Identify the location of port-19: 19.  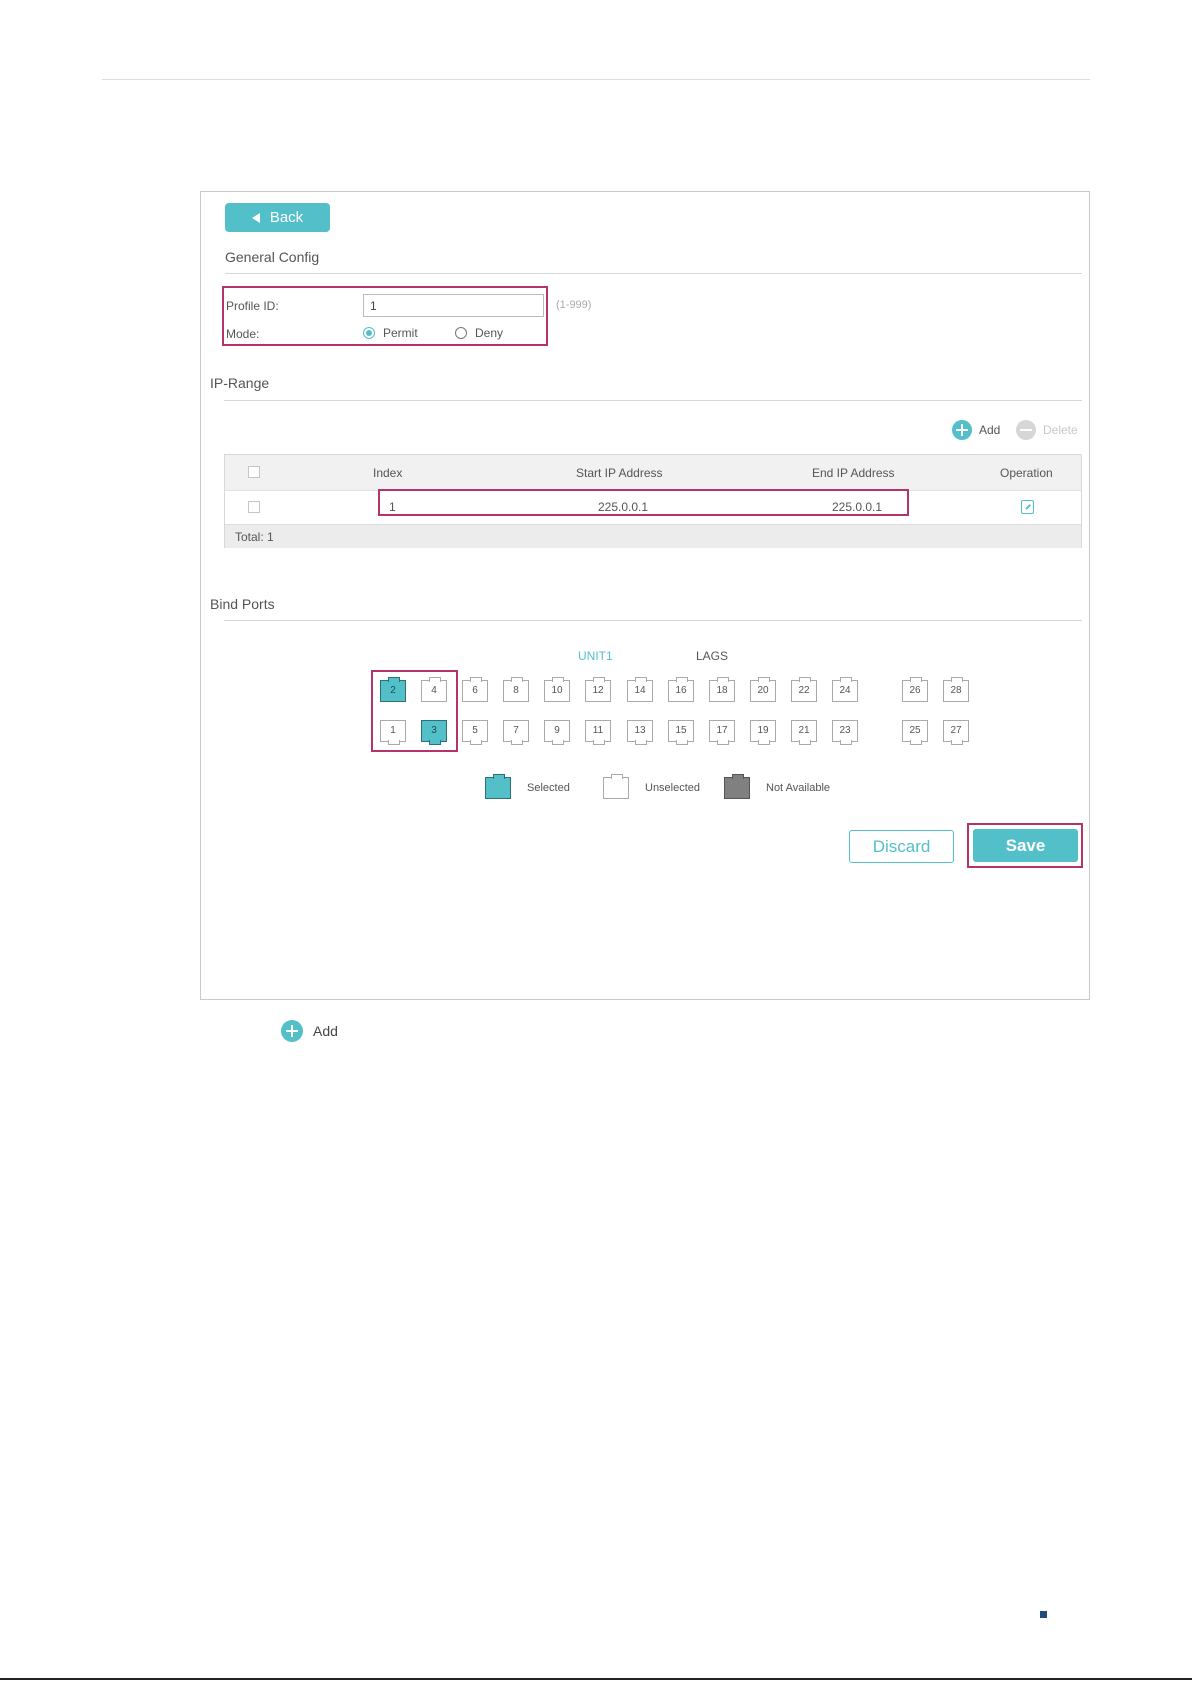
(763, 732).